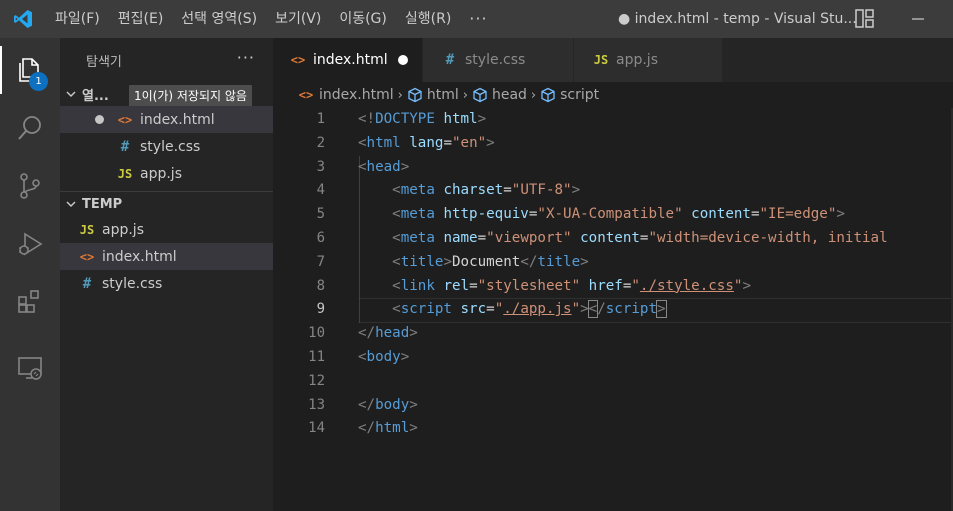 Image resolution: width=953 pixels, height=511 pixels. I want to click on minimize-icon, so click(918, 19).